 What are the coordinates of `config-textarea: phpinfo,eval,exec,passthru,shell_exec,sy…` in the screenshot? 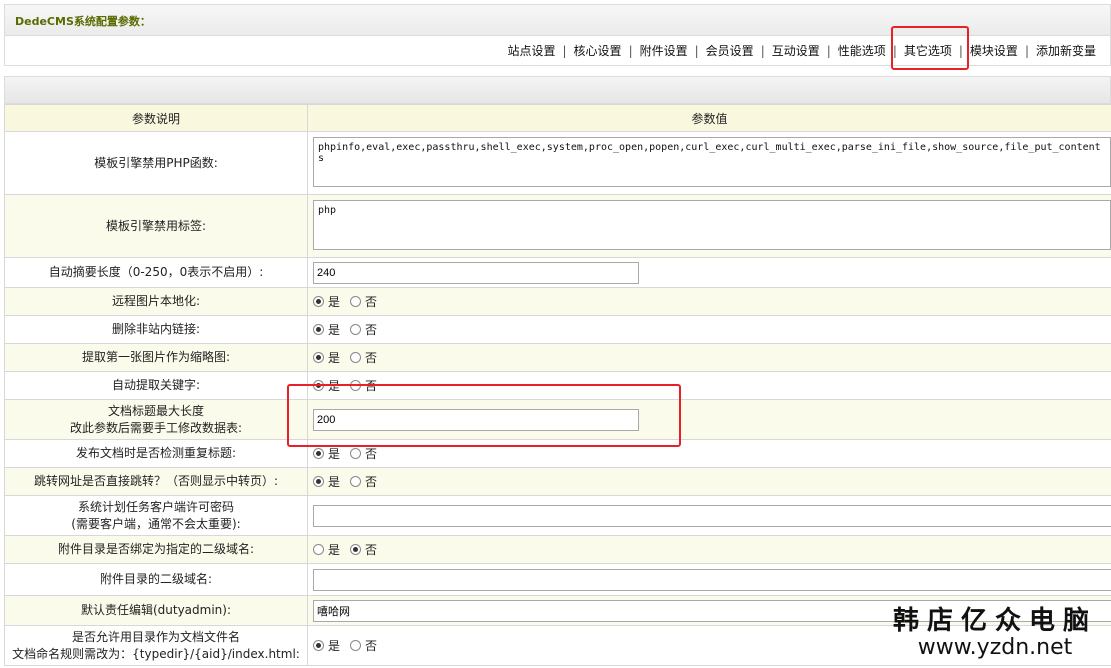 It's located at (712, 161).